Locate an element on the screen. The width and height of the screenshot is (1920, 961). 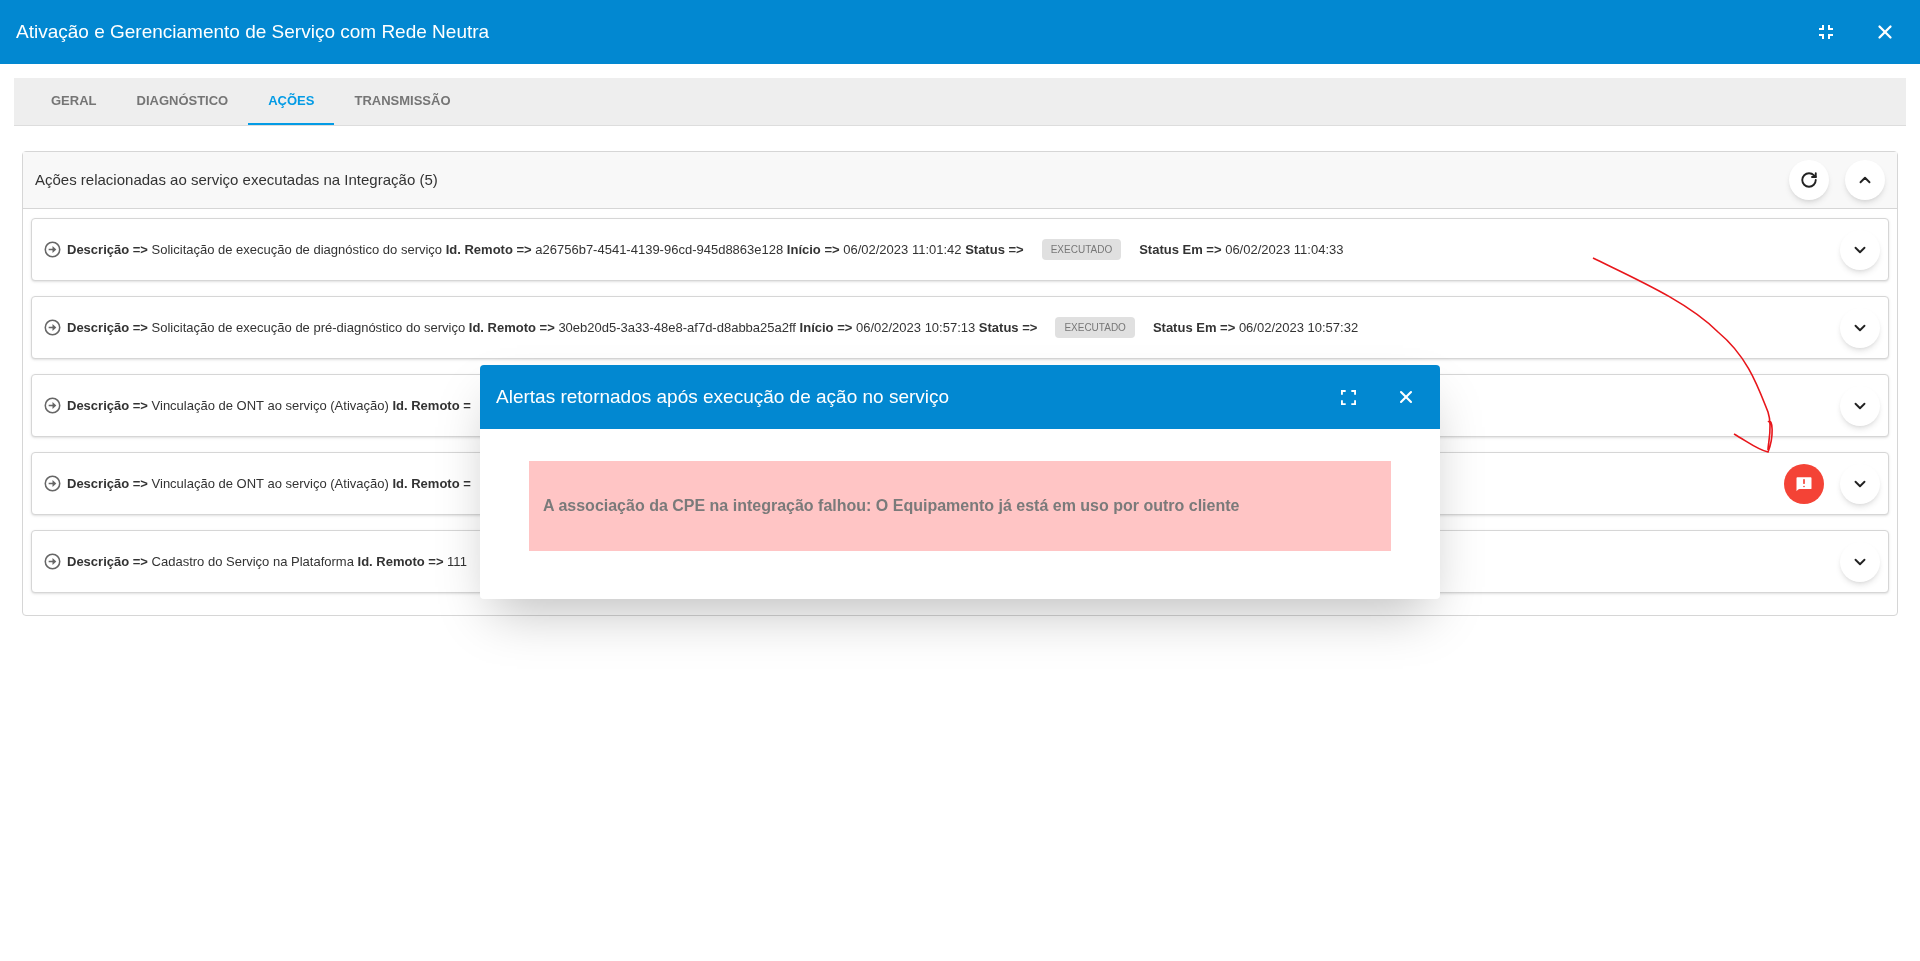
status-date: Status Em => 06/02/2023 10:57:32 is located at coordinates (1255, 327).